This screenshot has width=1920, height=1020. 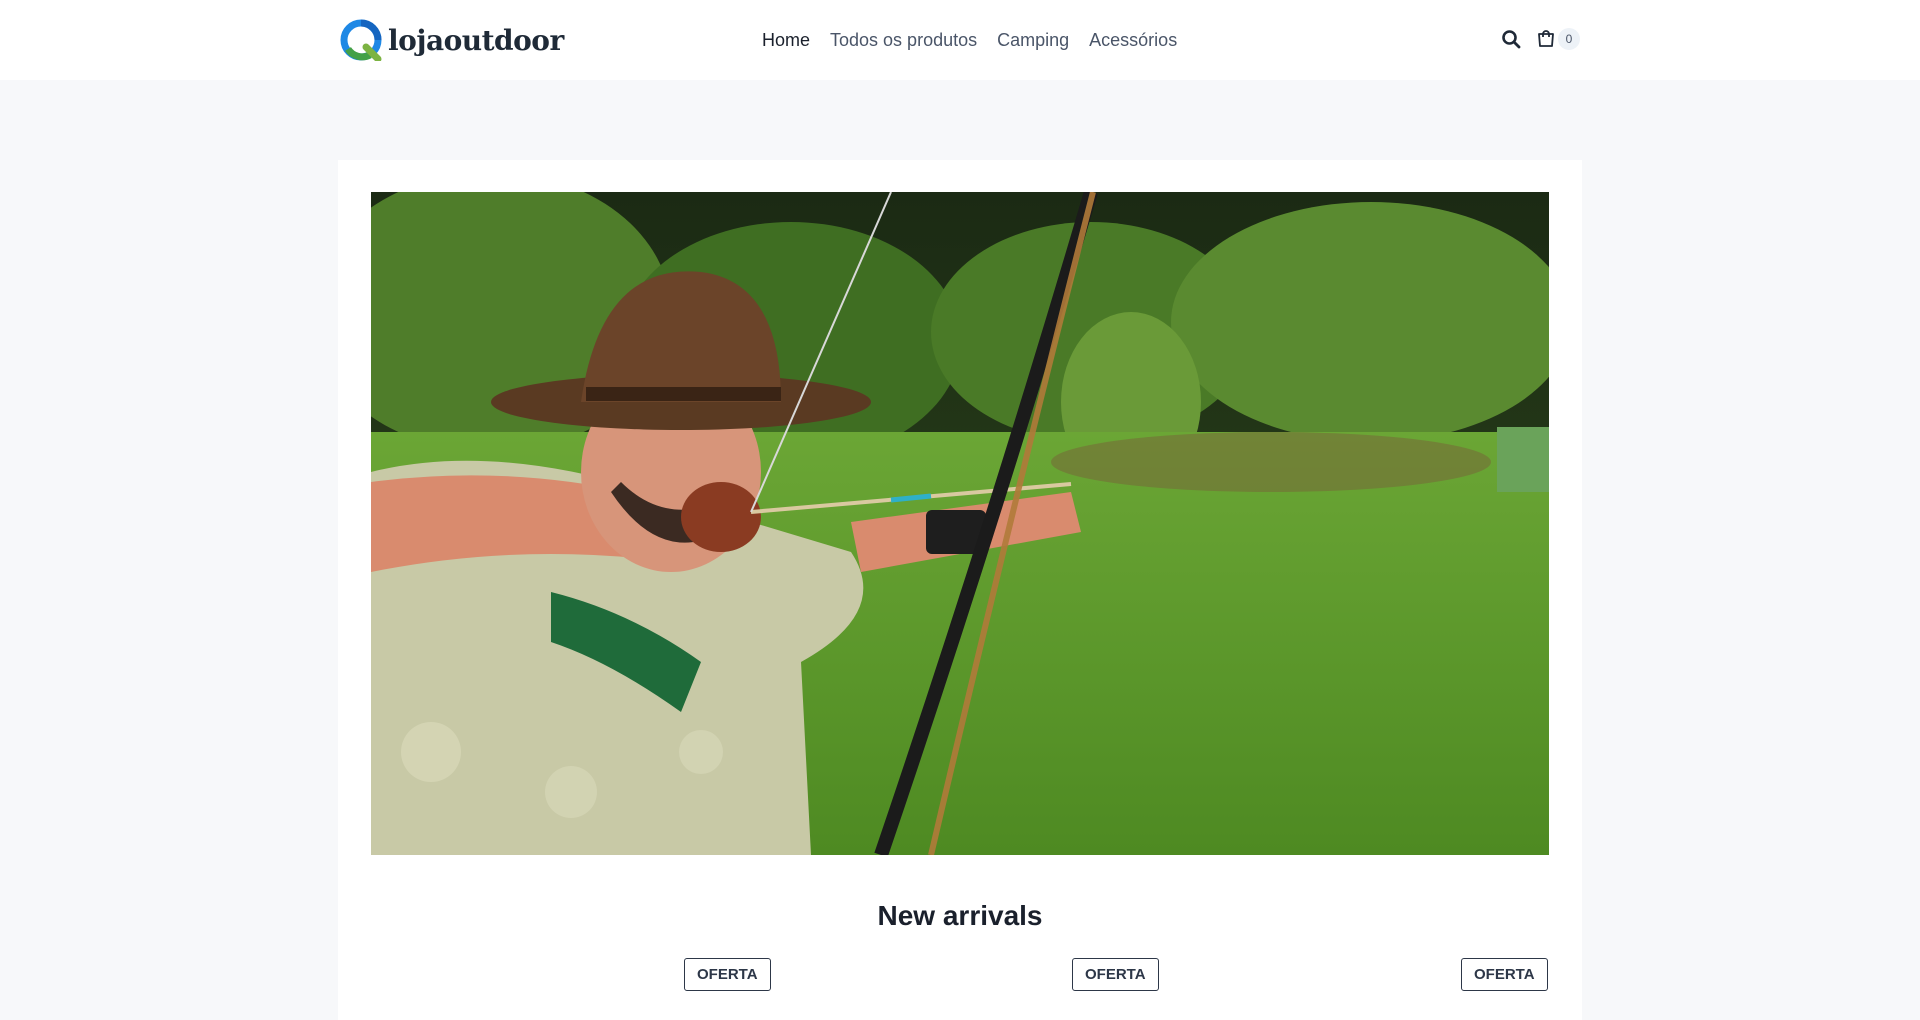 I want to click on nav-item-camping: Camping, so click(x=1033, y=40).